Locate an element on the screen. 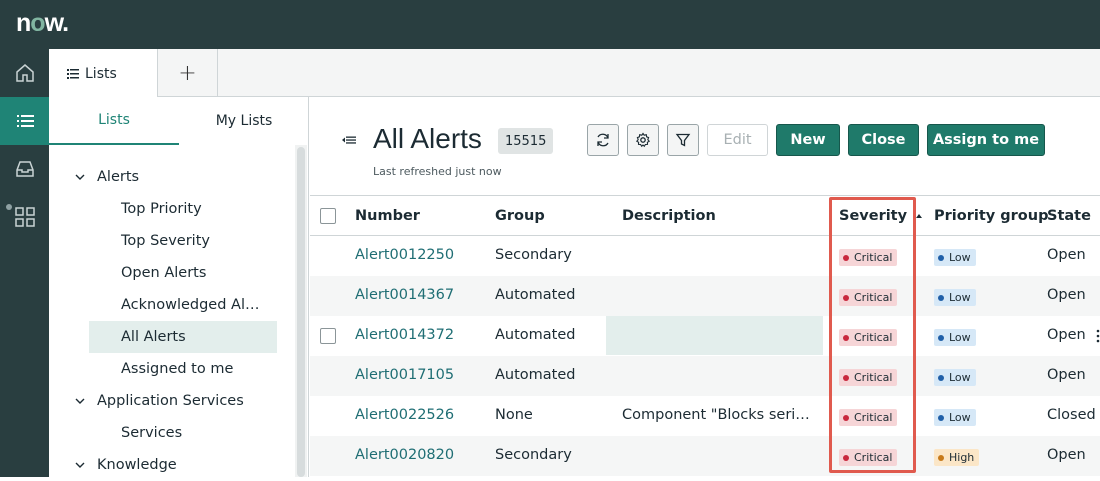 The height and width of the screenshot is (481, 1100). servicenow-logo: now. is located at coordinates (42, 23).